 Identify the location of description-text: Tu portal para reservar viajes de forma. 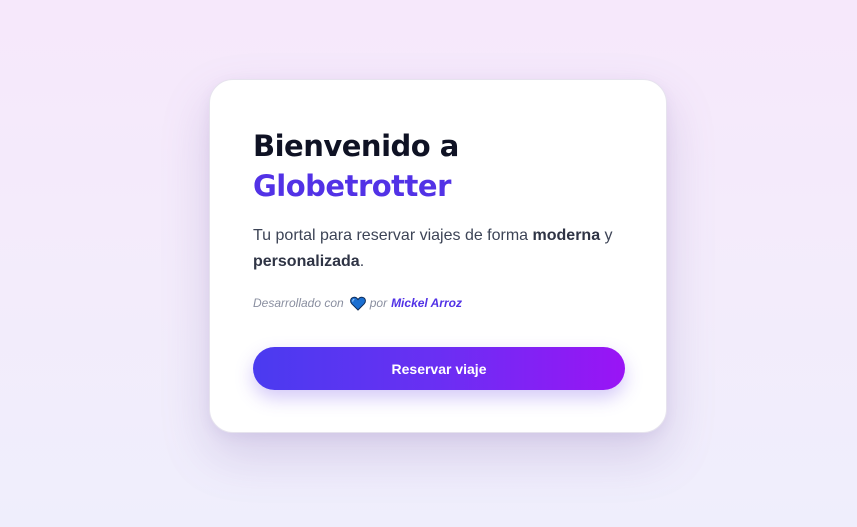
(393, 235).